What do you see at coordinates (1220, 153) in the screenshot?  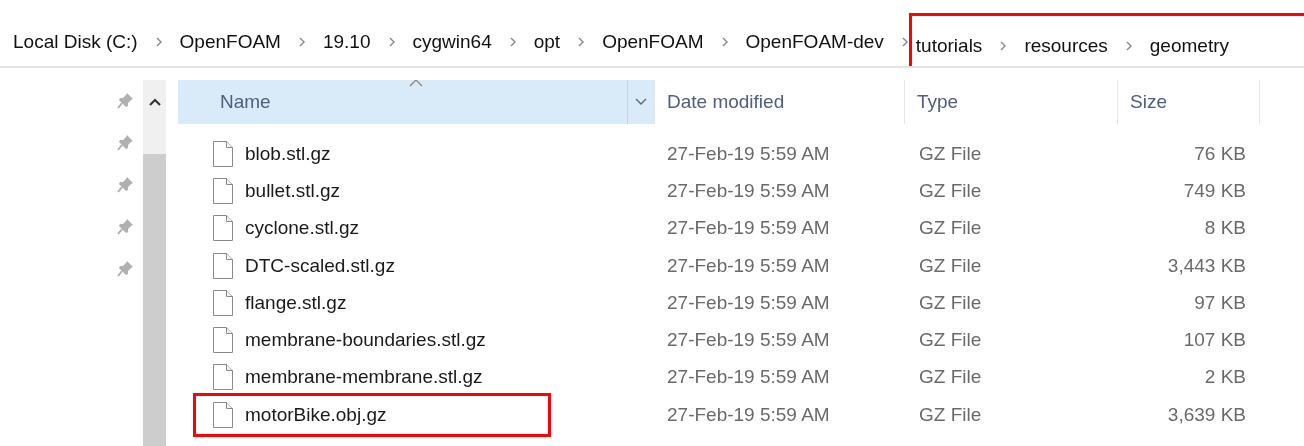 I see `file-size: 76 KB` at bounding box center [1220, 153].